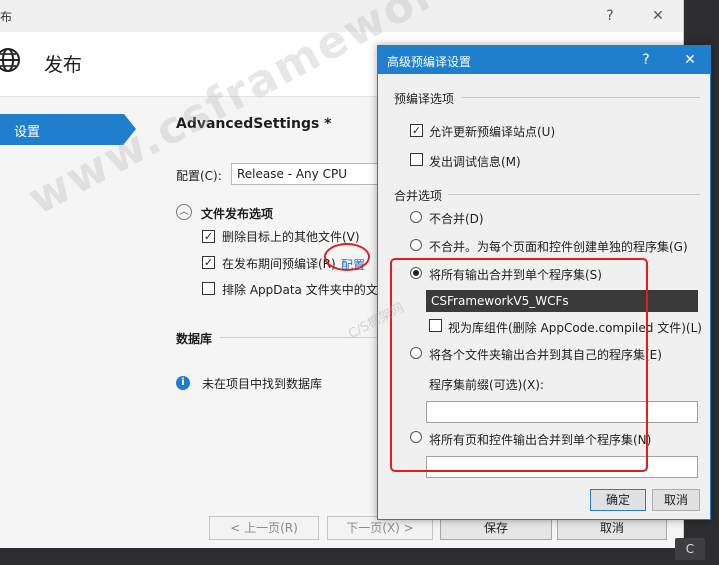 Image resolution: width=719 pixels, height=565 pixels. I want to click on checkbox-label: 删除目标上的其他文件(V), so click(291, 237).